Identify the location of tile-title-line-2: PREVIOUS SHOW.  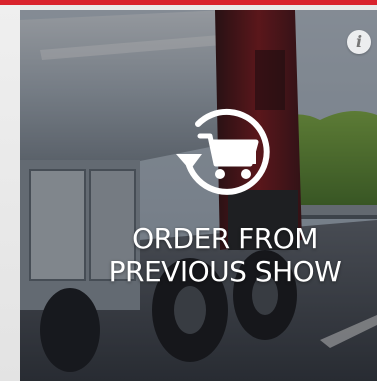
(225, 271).